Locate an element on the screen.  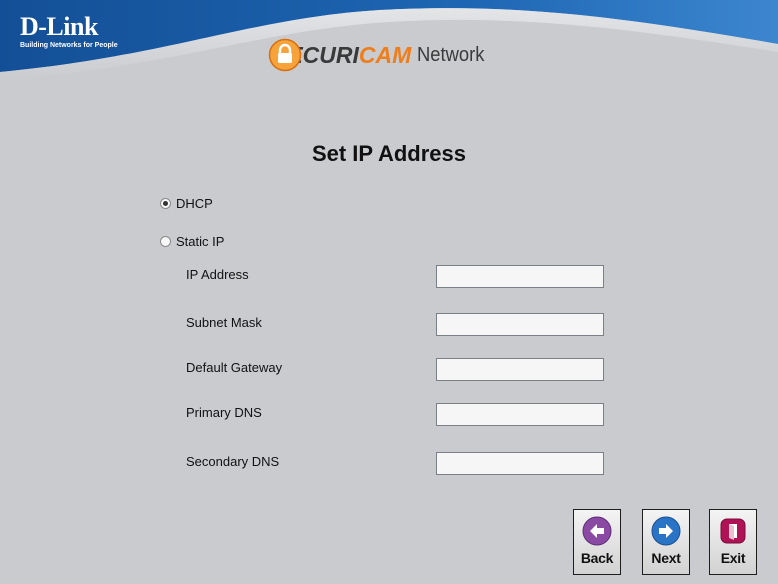
exit-button: Exit is located at coordinates (733, 542).